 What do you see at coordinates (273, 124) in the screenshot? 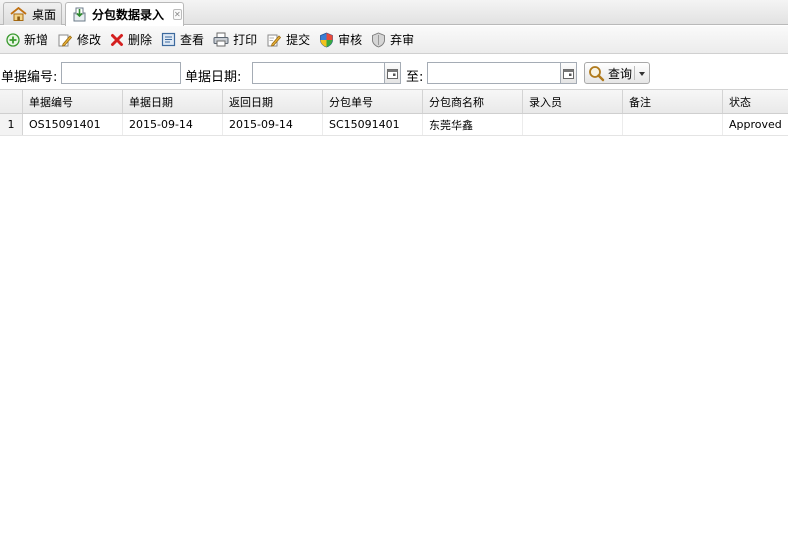
I see `return-date-cell: 2015-09-14` at bounding box center [273, 124].